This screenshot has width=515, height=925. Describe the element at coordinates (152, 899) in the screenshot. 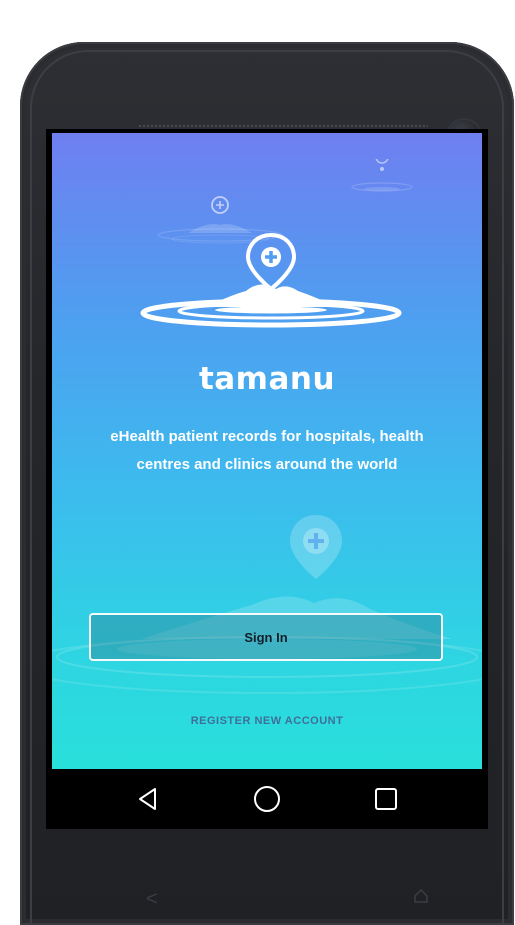

I see `hardware-back-icon: <` at that location.